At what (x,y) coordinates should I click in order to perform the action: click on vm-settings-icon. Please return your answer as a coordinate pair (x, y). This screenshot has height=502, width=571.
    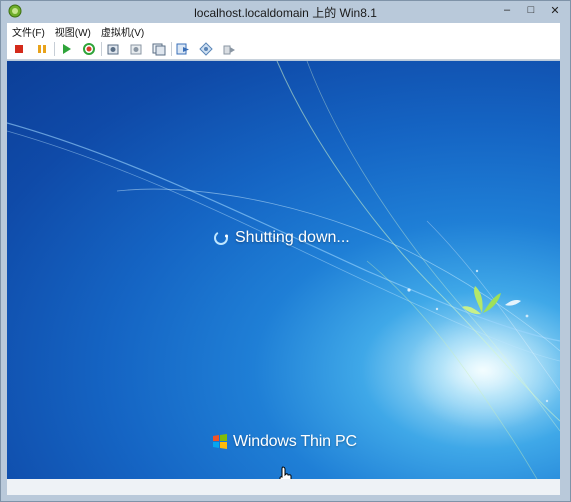
    Looking at the image, I should click on (206, 49).